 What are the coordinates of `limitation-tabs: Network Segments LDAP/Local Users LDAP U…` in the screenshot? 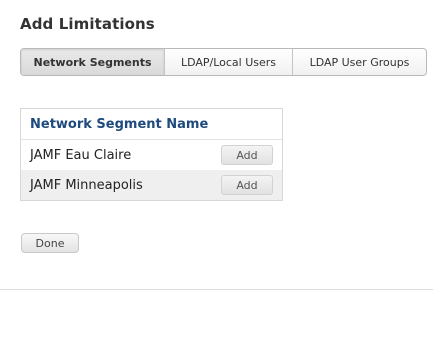 It's located at (223, 62).